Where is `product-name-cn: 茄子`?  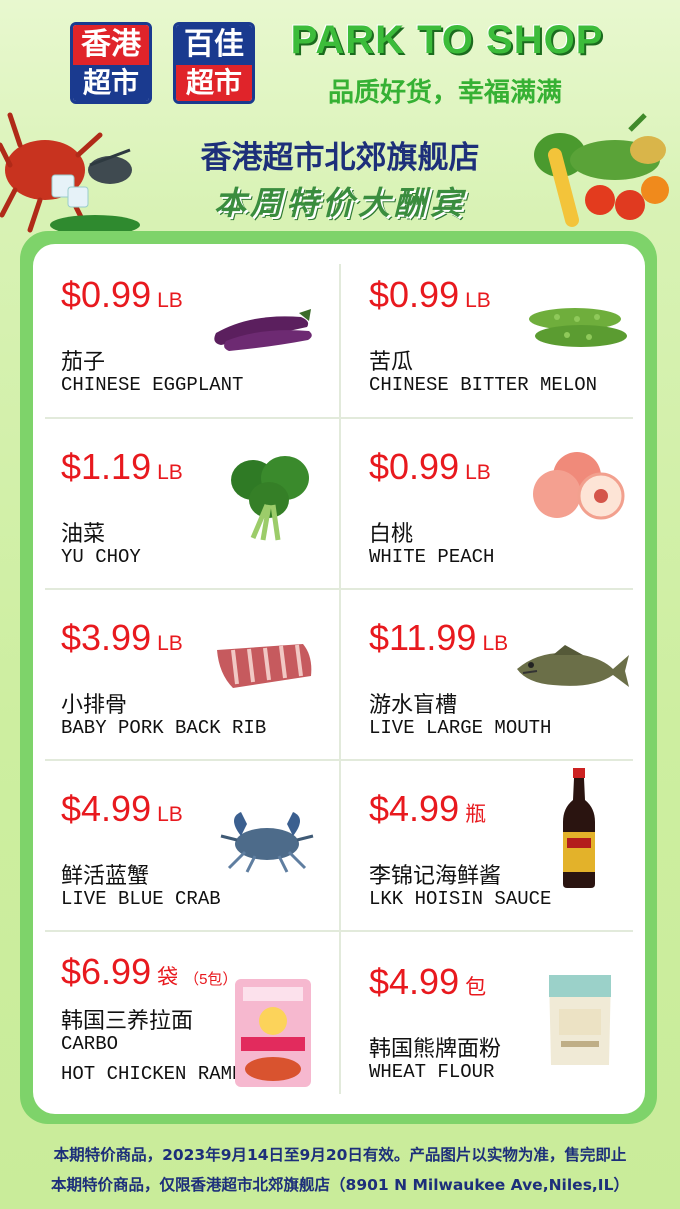 product-name-cn: 茄子 is located at coordinates (83, 362).